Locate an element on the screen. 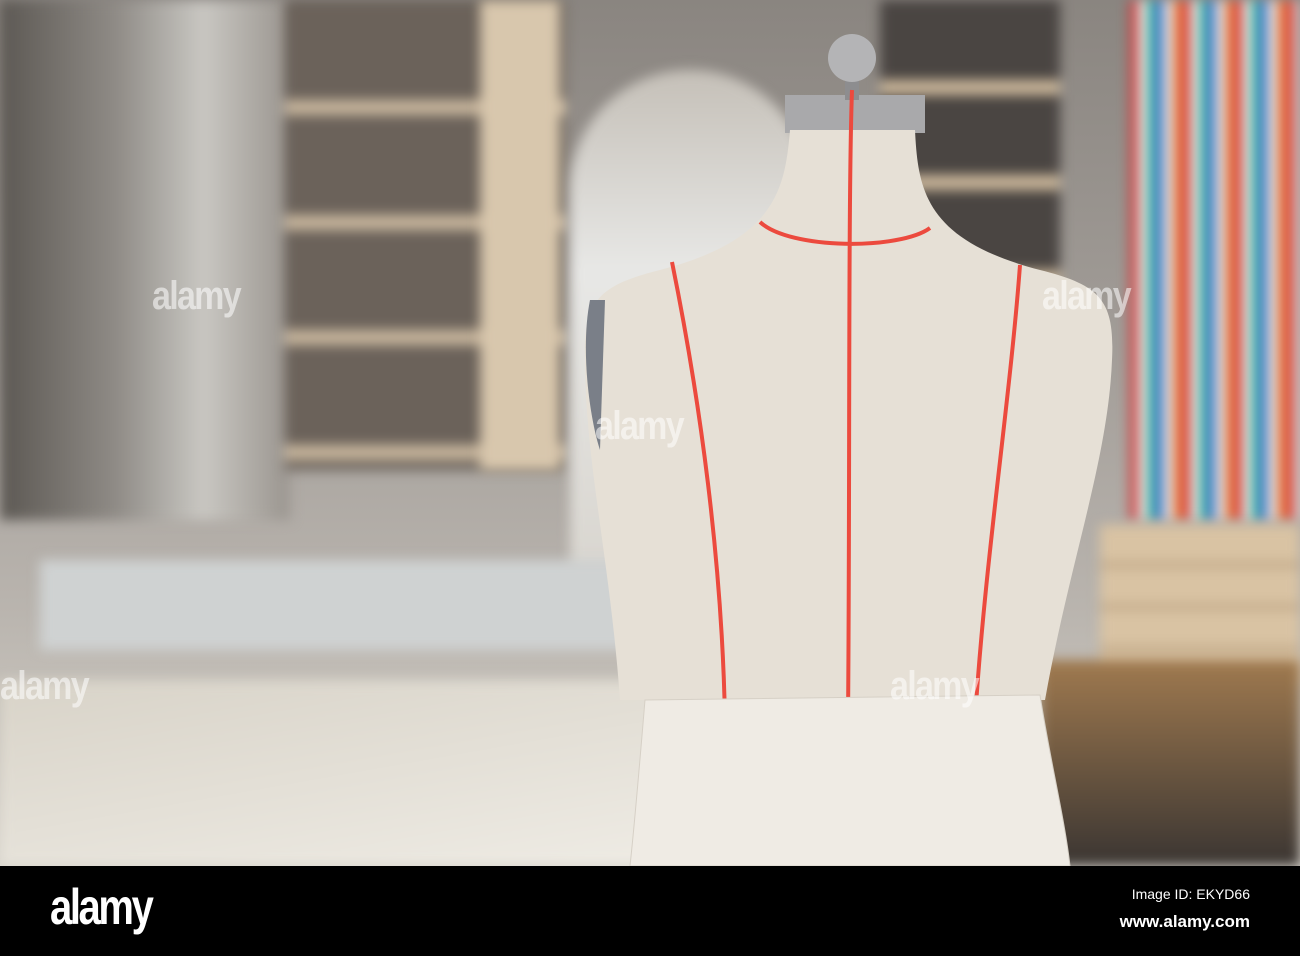 This screenshot has width=1300, height=956. footer-bar: alamy Image ID: EKYD66 www.alamy.com is located at coordinates (650, 911).